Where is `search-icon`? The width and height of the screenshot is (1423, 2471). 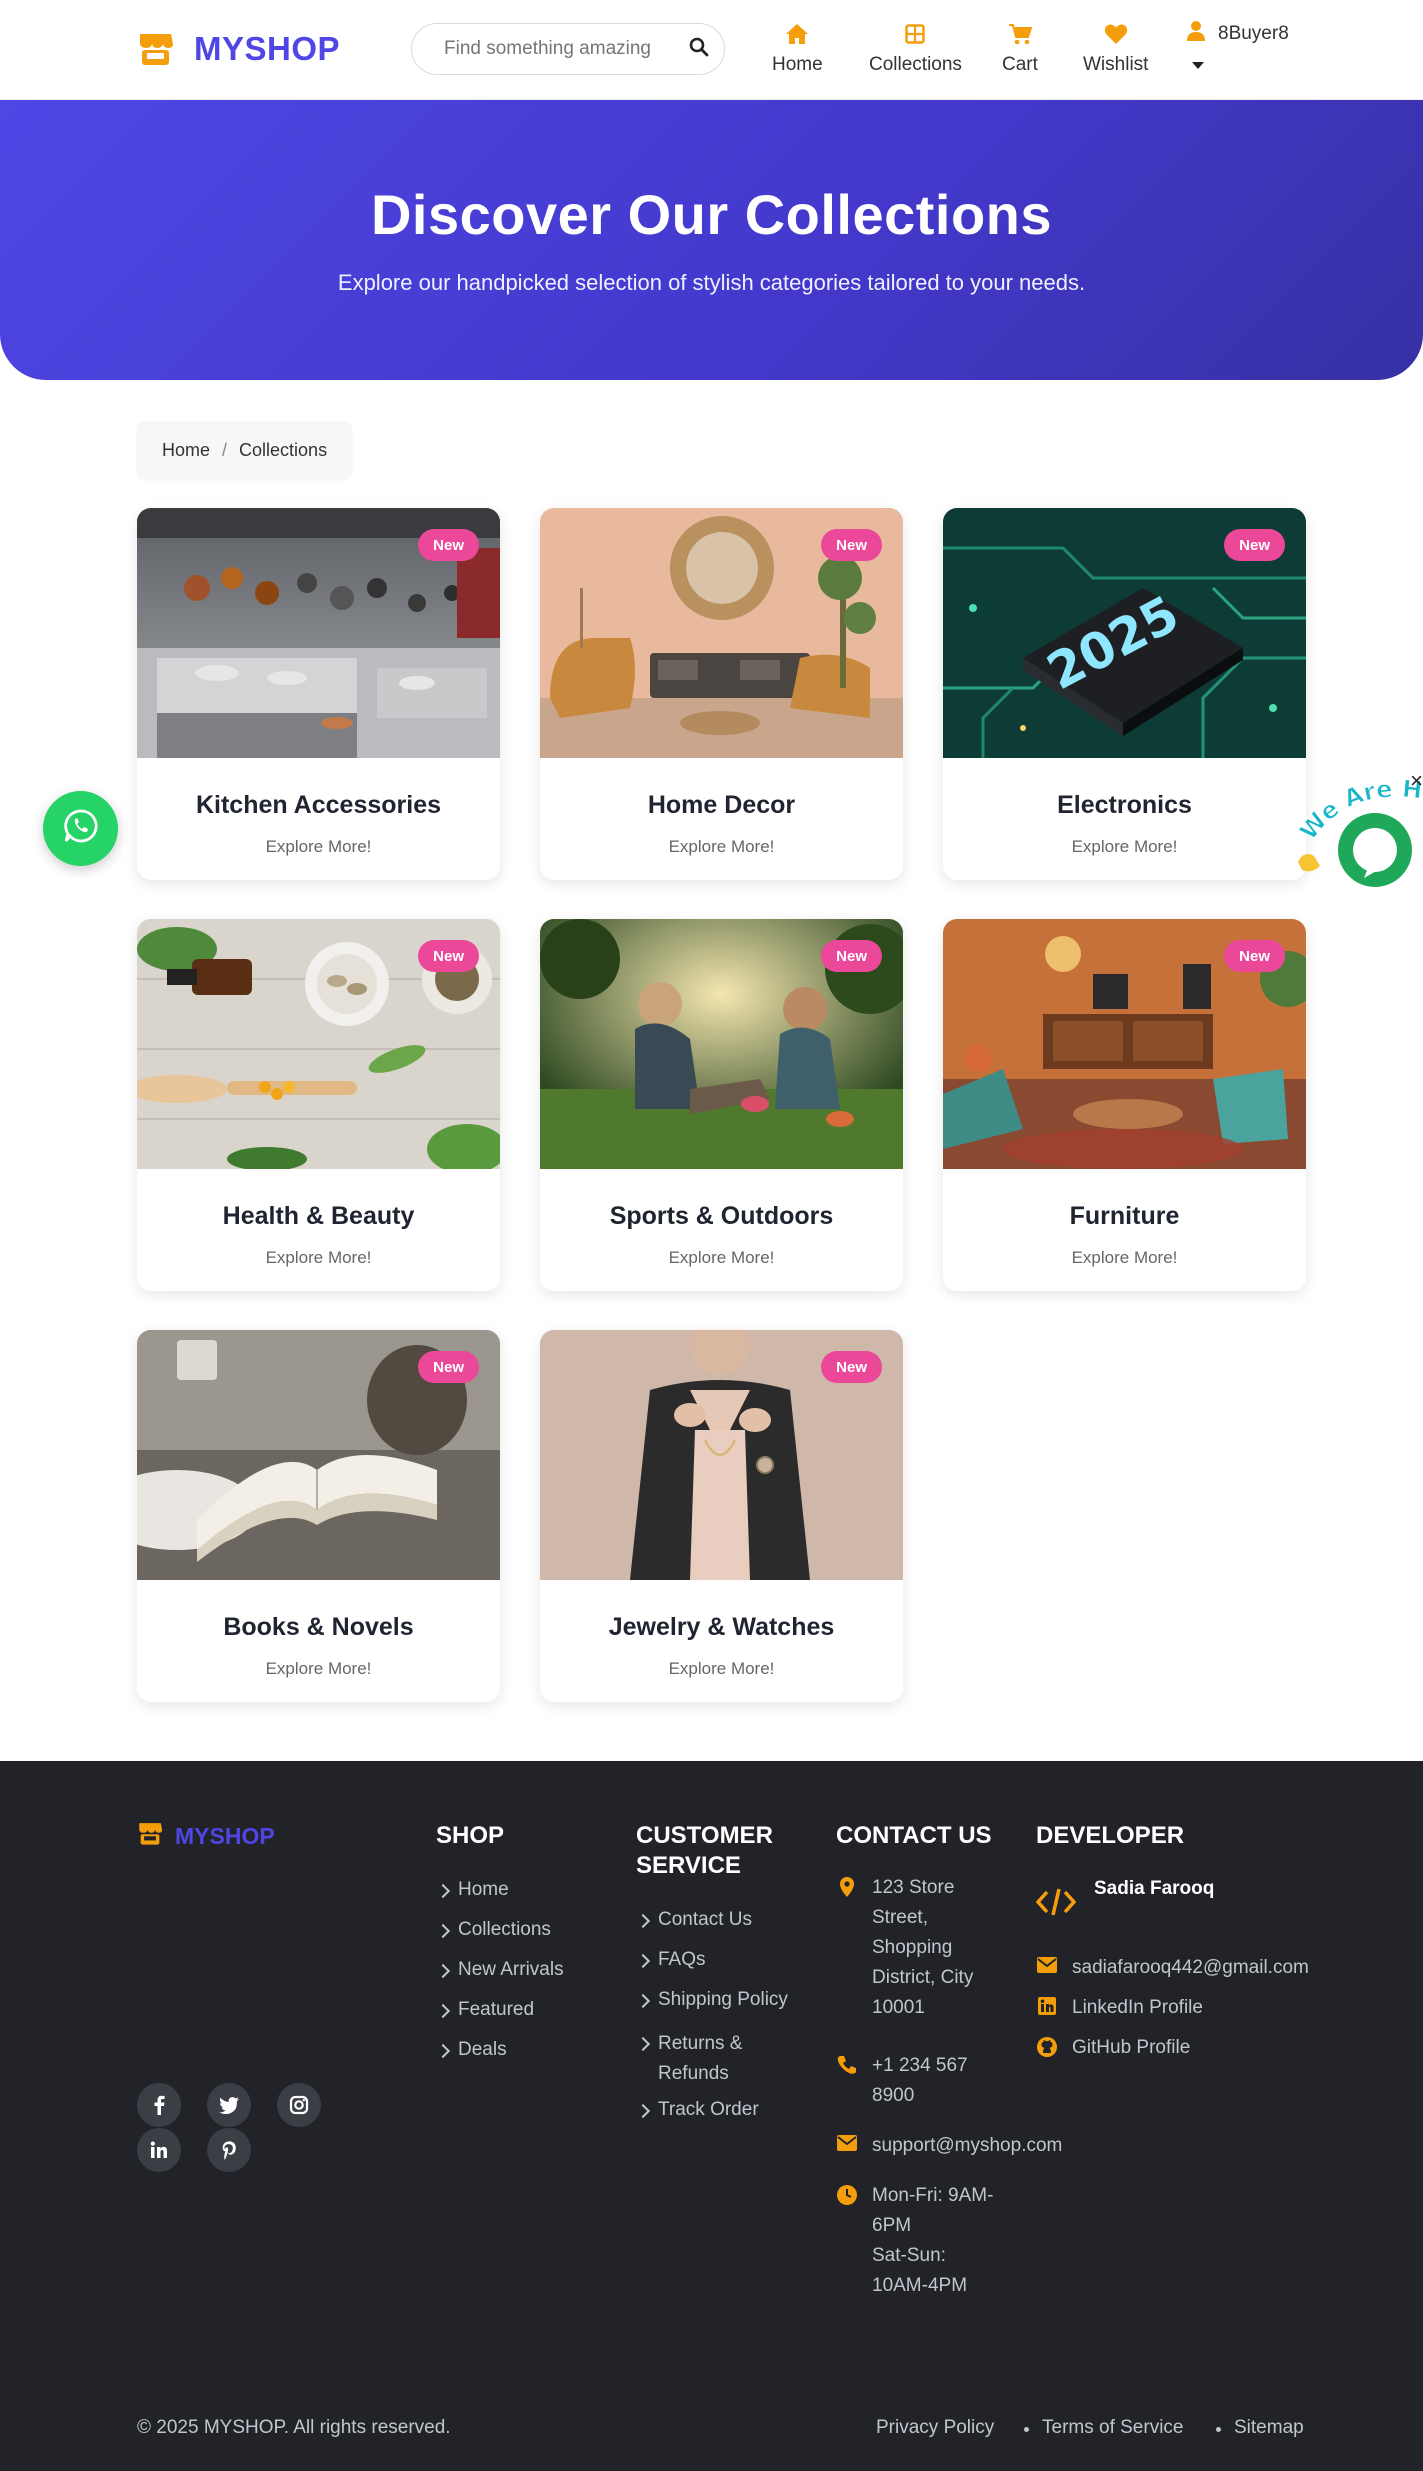 search-icon is located at coordinates (699, 49).